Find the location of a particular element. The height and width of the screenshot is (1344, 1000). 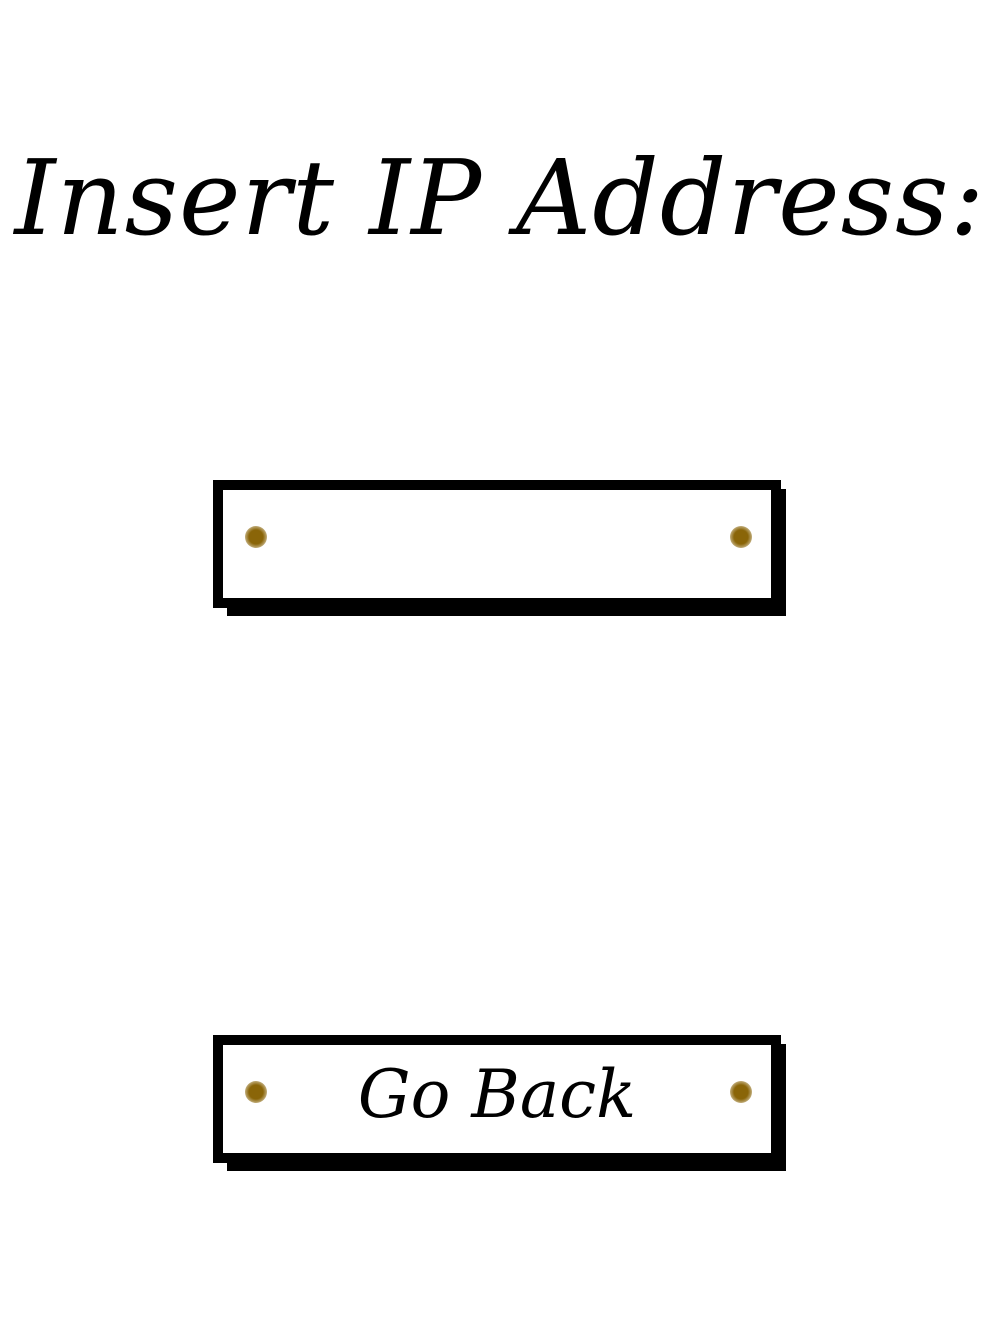

page-title: Insert IP Address: is located at coordinates (500, 198).